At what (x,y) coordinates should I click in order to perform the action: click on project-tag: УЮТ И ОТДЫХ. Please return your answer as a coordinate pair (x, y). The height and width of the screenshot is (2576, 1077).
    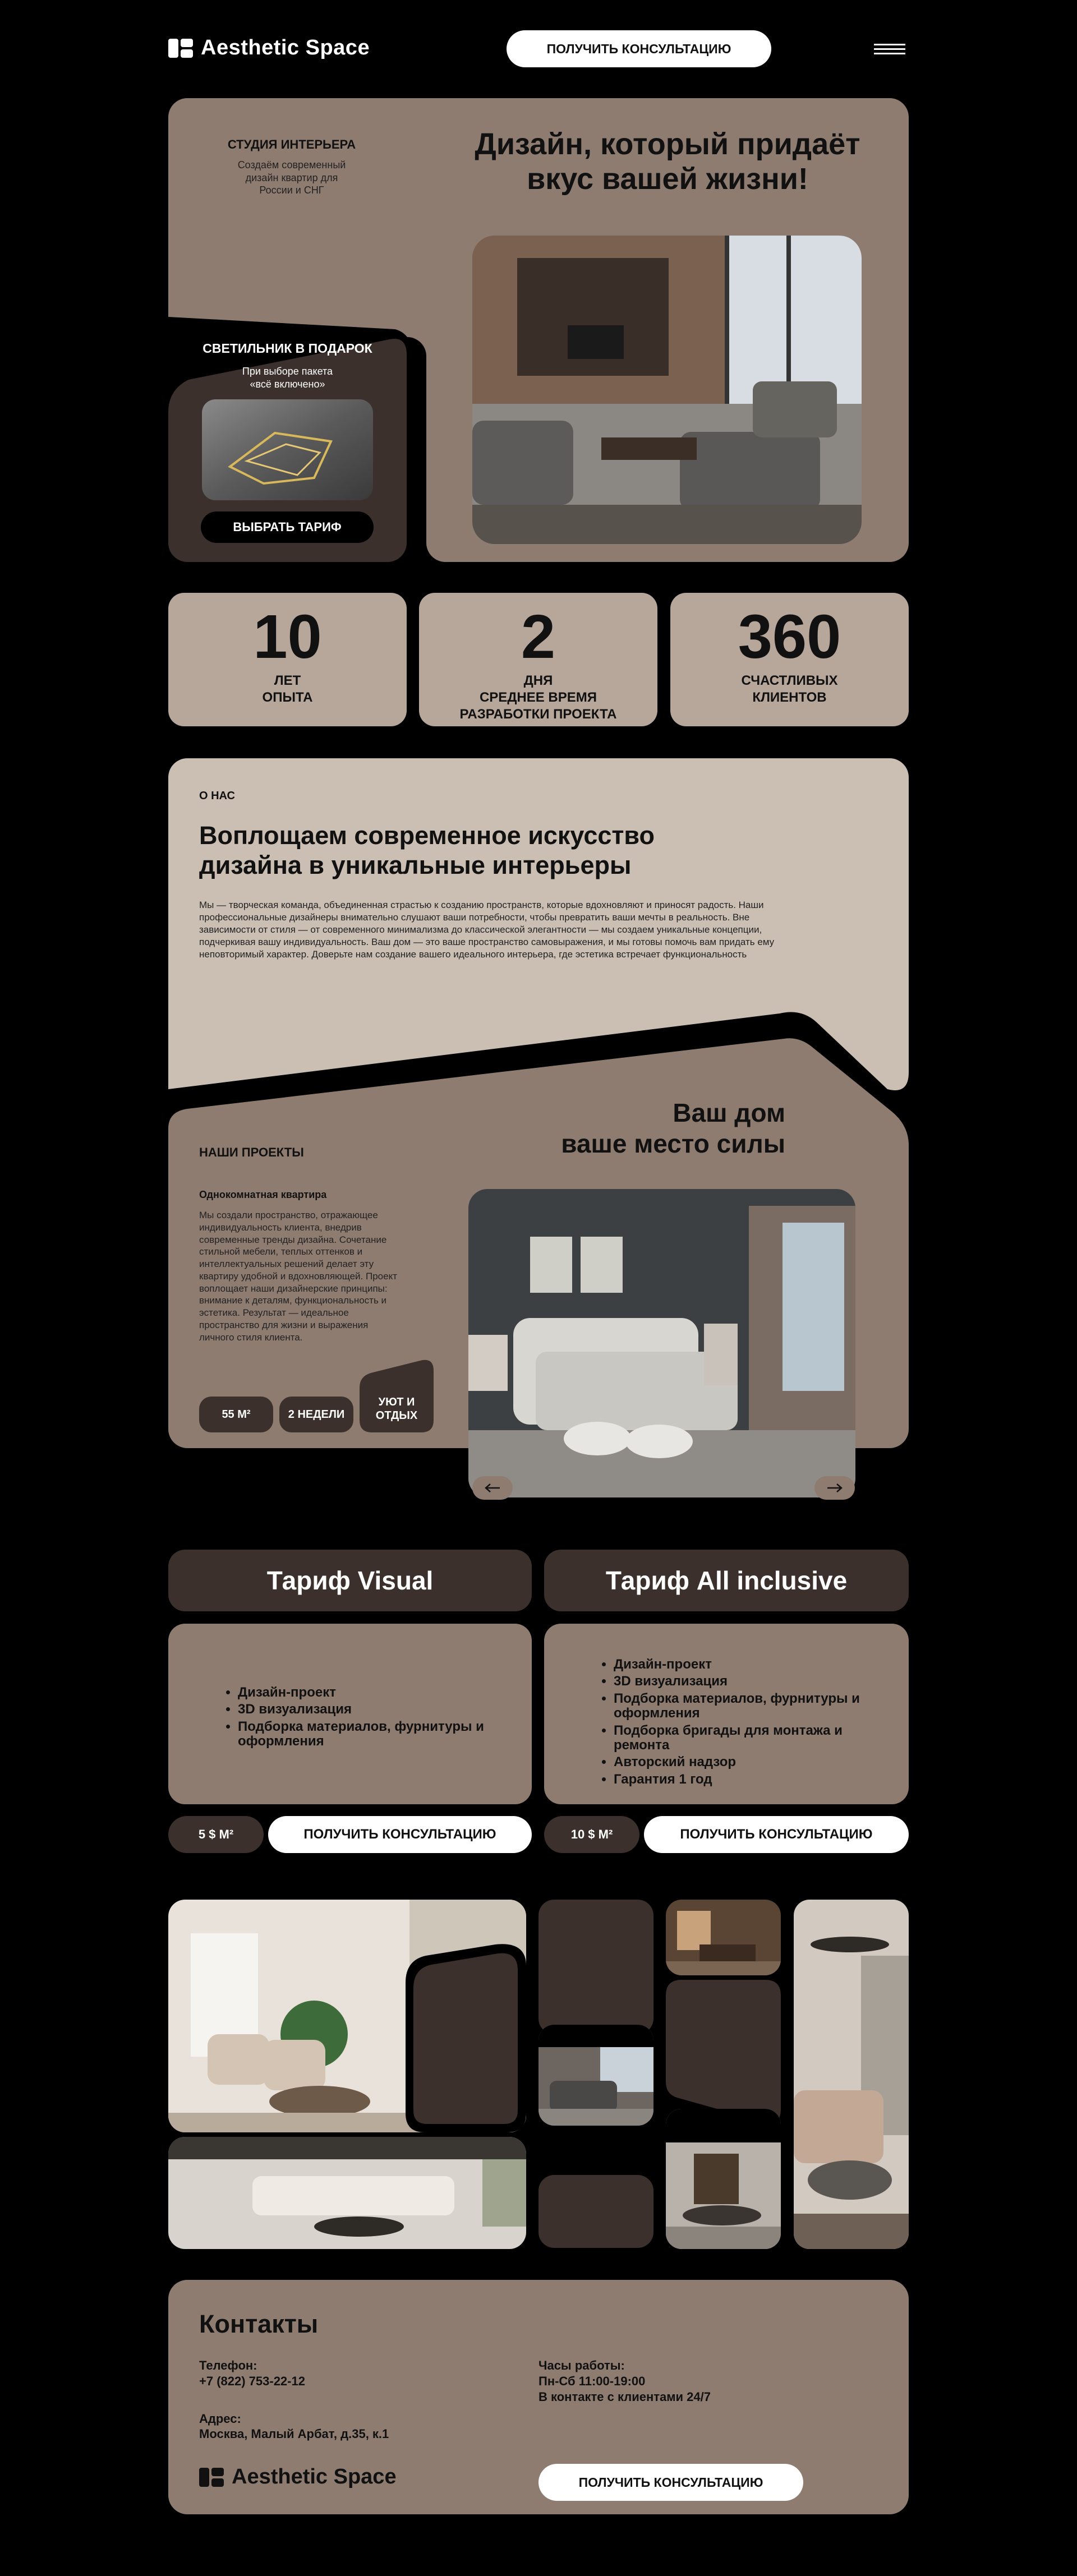
    Looking at the image, I should click on (396, 1409).